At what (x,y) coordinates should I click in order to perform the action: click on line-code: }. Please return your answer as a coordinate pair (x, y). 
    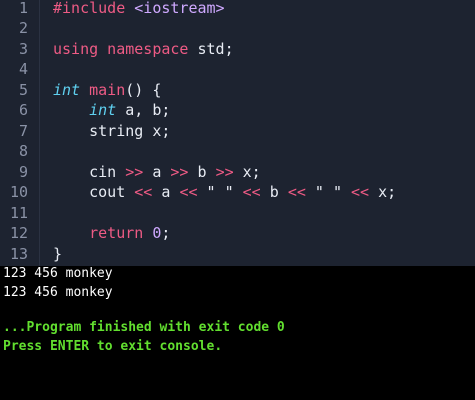
    Looking at the image, I should click on (57, 254).